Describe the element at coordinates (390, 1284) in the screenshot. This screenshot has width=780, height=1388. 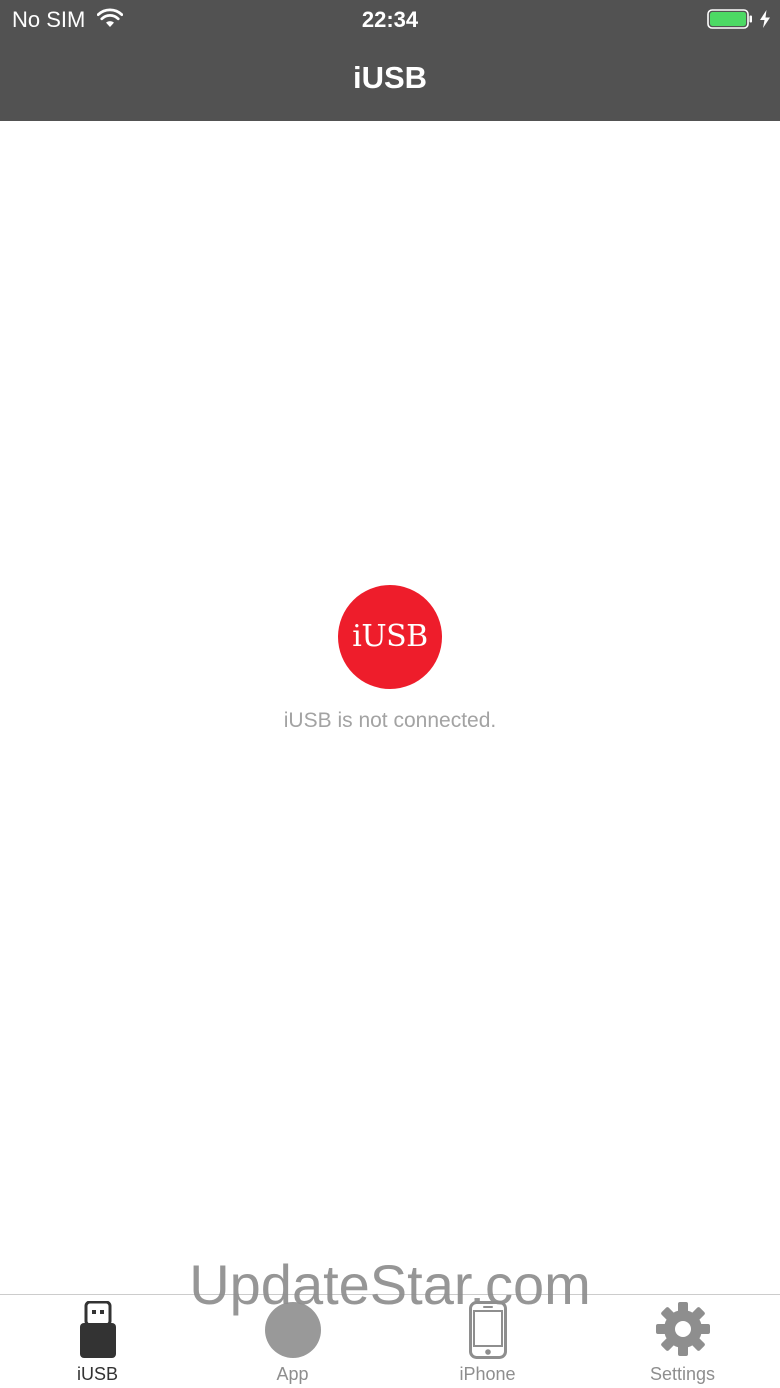
I see `watermark: UpdateStar.com` at that location.